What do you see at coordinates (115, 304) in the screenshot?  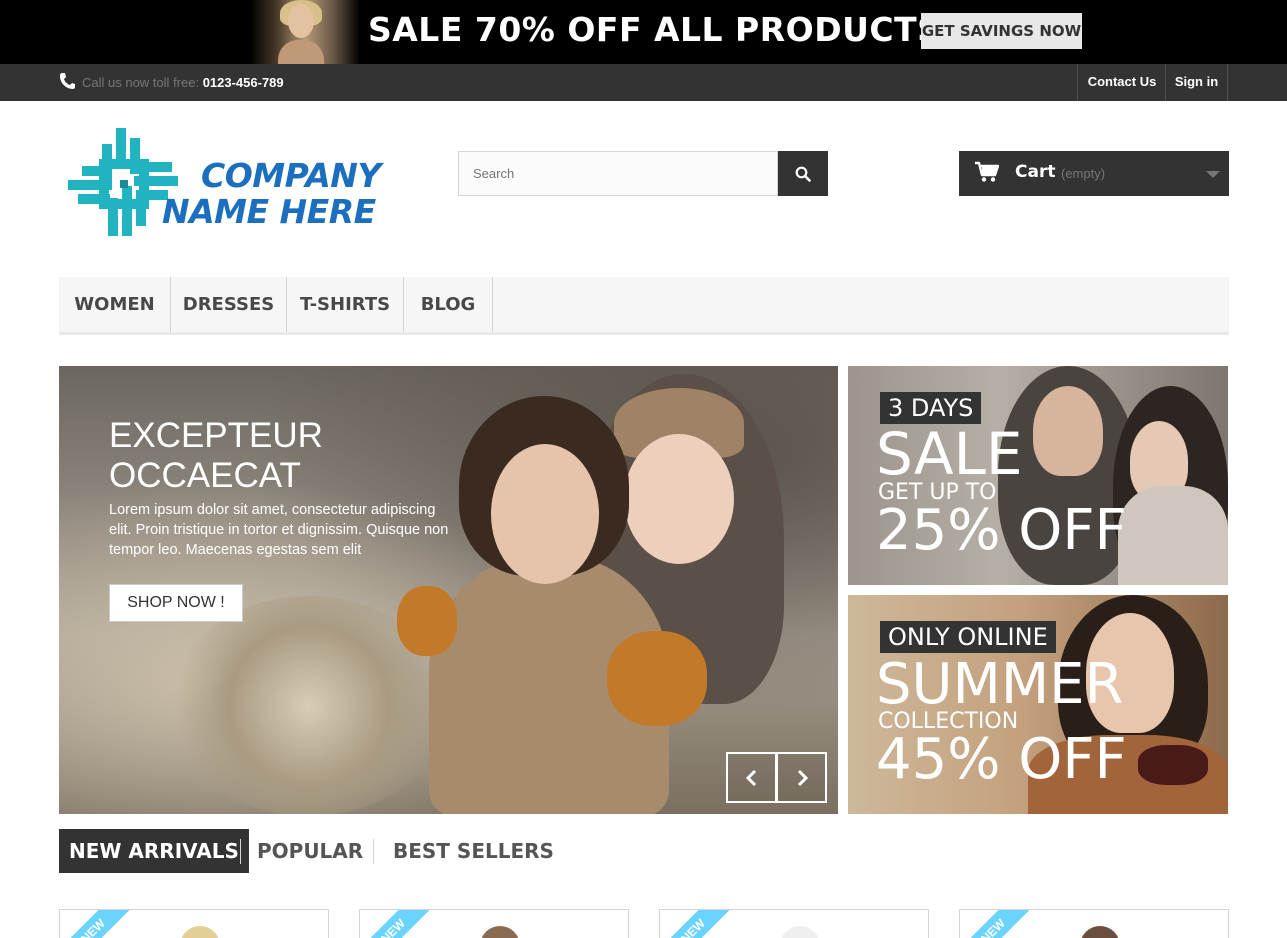 I see `menu-item-women: WOMEN` at bounding box center [115, 304].